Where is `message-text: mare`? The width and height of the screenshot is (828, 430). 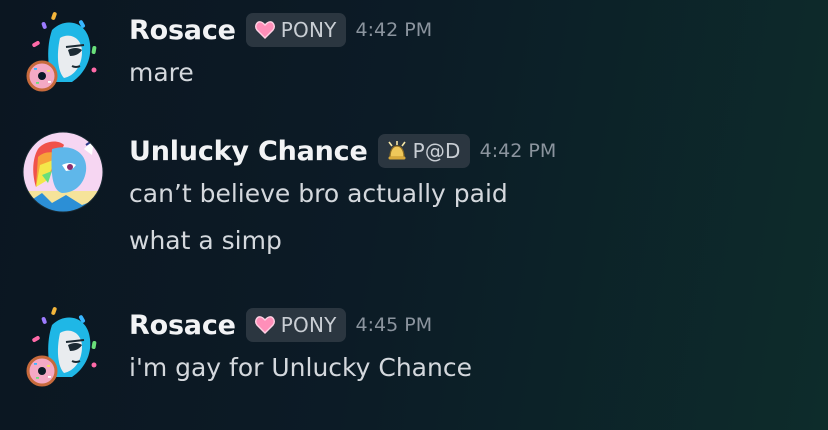 message-text: mare is located at coordinates (161, 72).